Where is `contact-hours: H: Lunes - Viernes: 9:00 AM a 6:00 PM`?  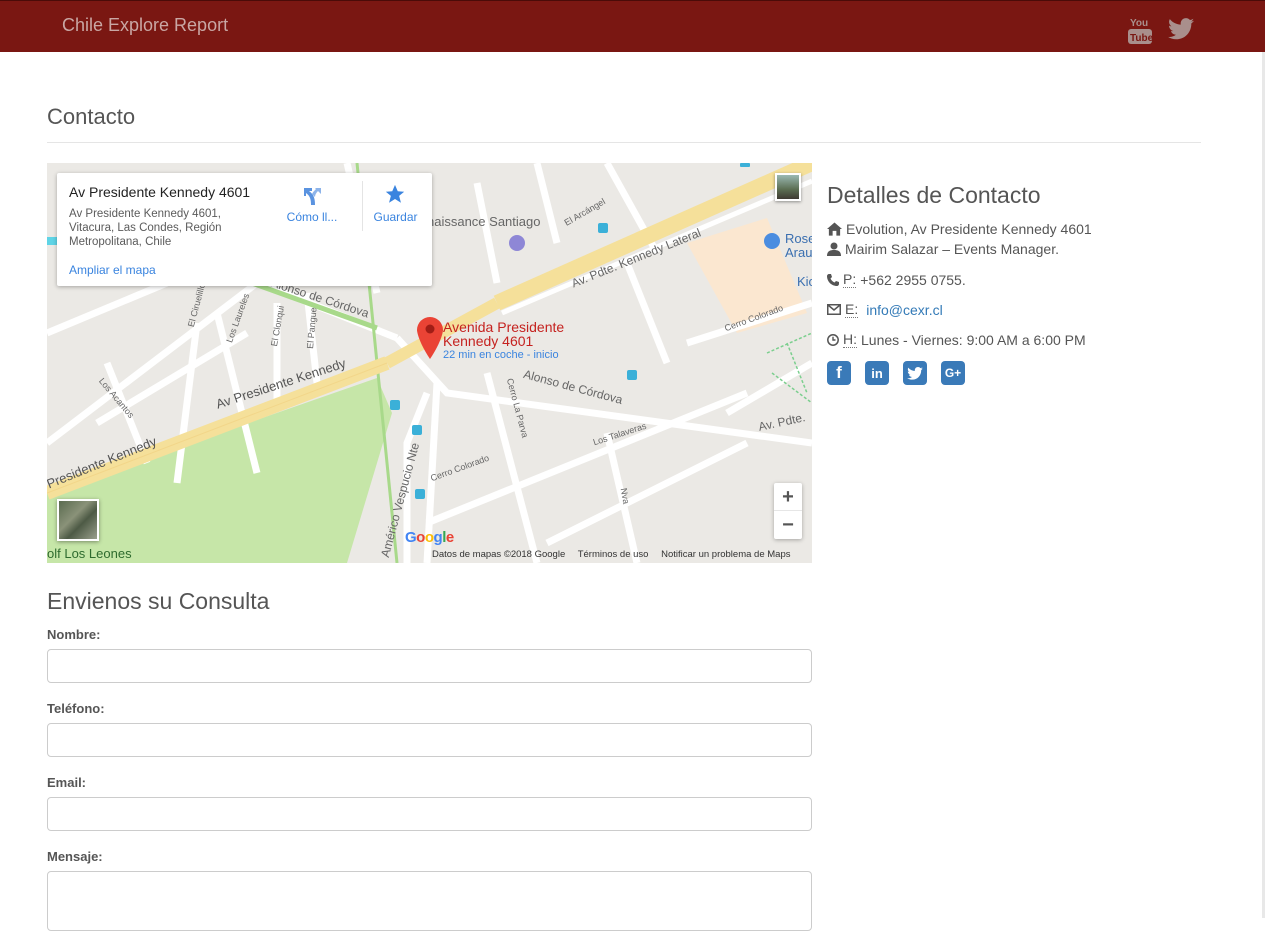
contact-hours: H: Lunes - Viernes: 9:00 AM a 6:00 PM is located at coordinates (956, 339).